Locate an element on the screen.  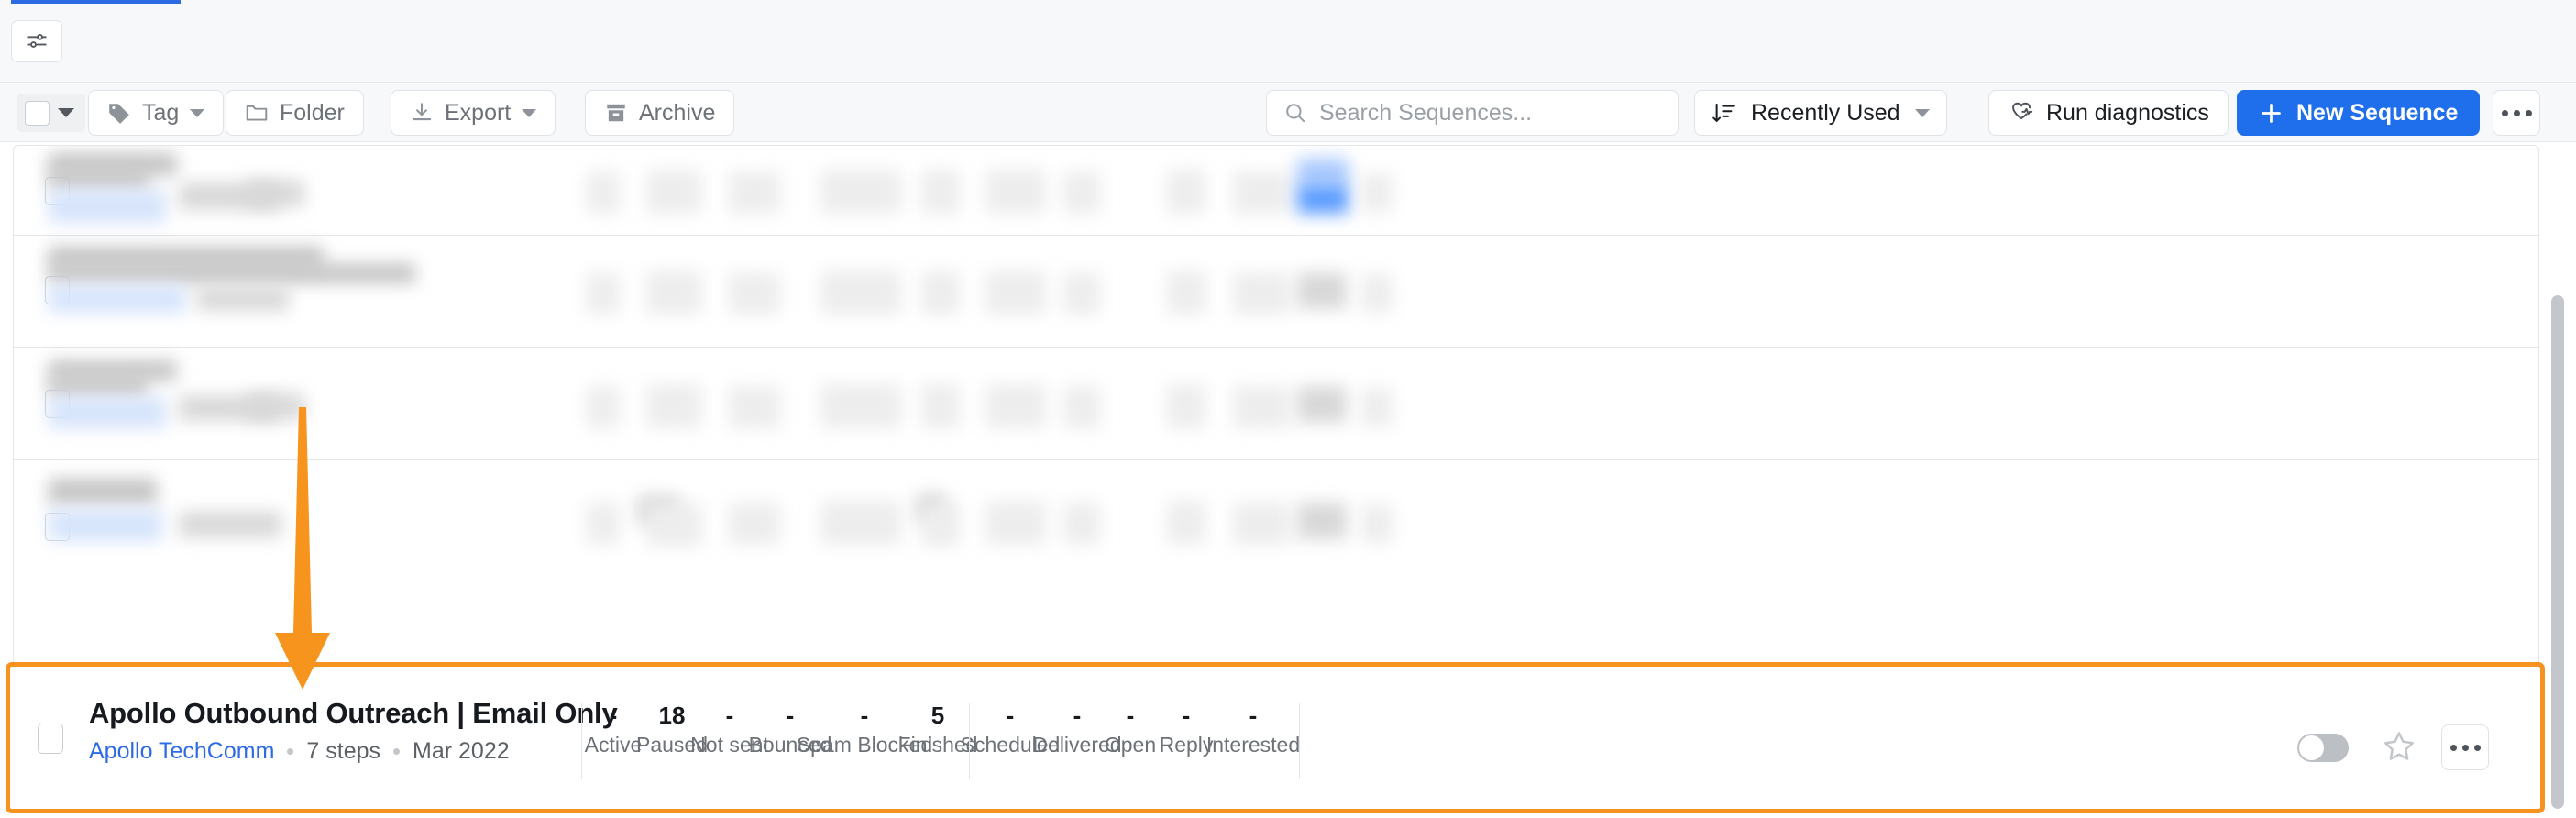
star-icon is located at coordinates (2399, 746).